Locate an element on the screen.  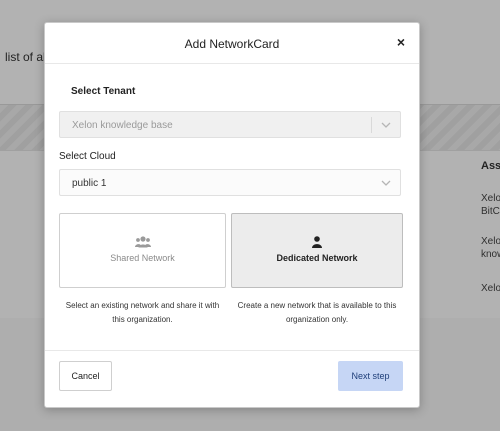
user-icon is located at coordinates (317, 242).